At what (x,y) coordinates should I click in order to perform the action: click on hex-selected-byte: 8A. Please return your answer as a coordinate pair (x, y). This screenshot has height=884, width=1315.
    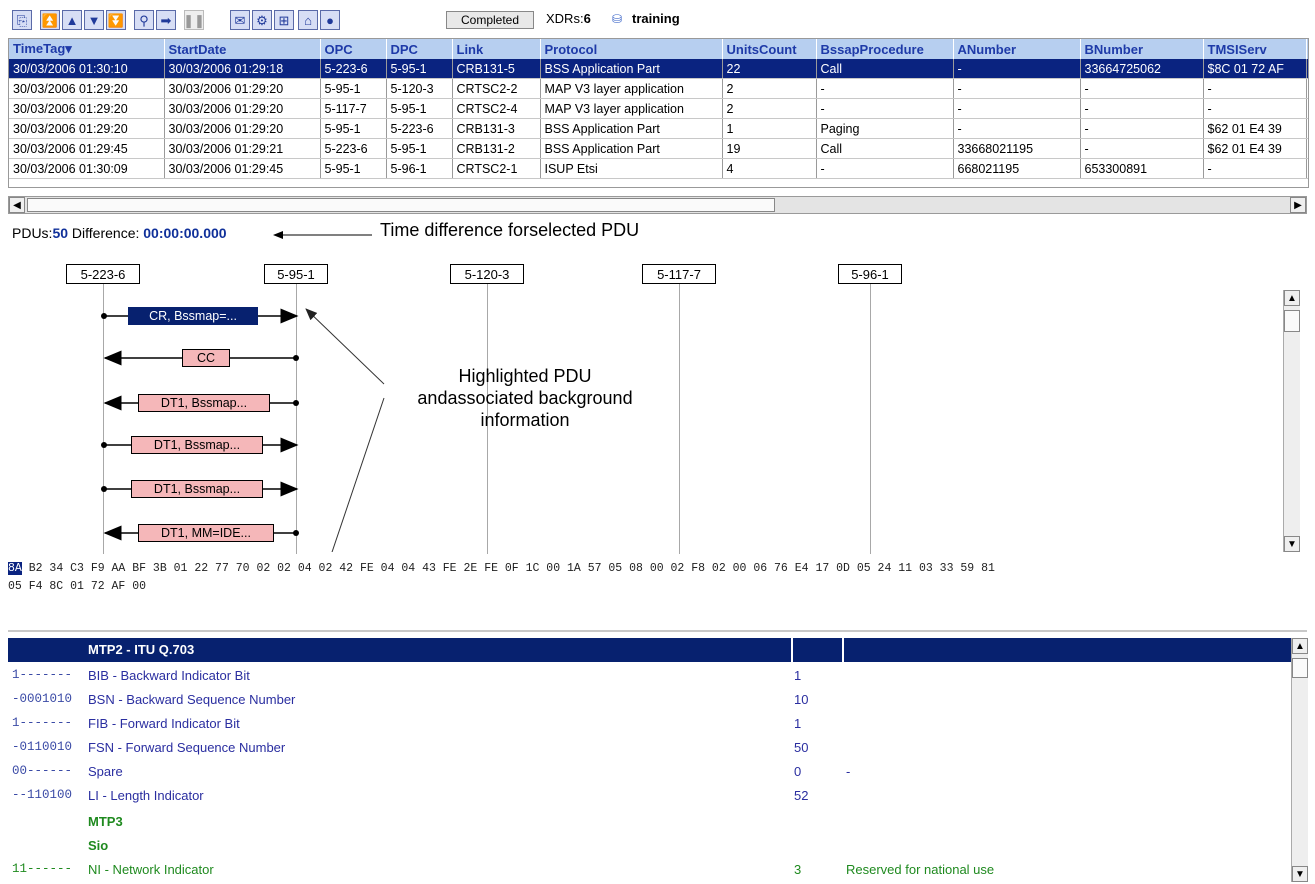
    Looking at the image, I should click on (15, 568).